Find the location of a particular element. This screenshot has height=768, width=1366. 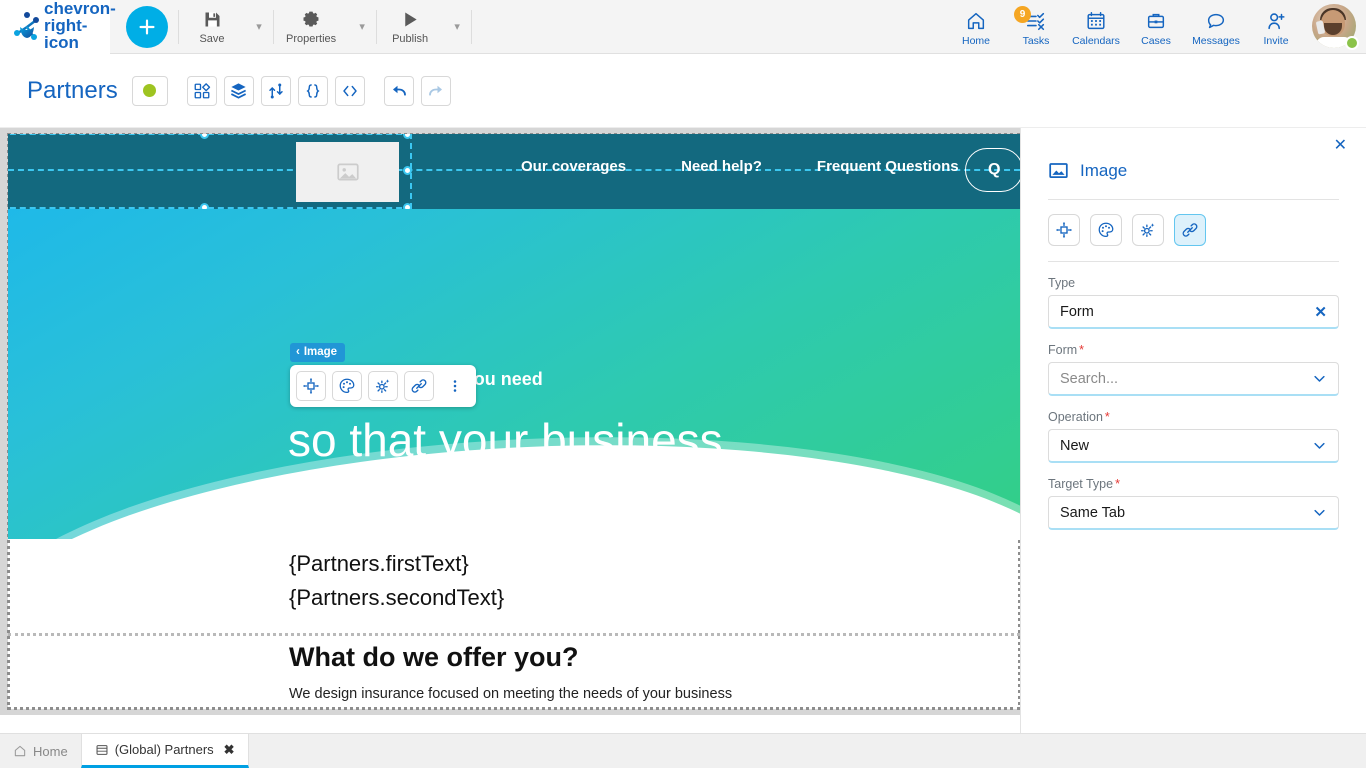

panel-divider-mid is located at coordinates (1193, 261).